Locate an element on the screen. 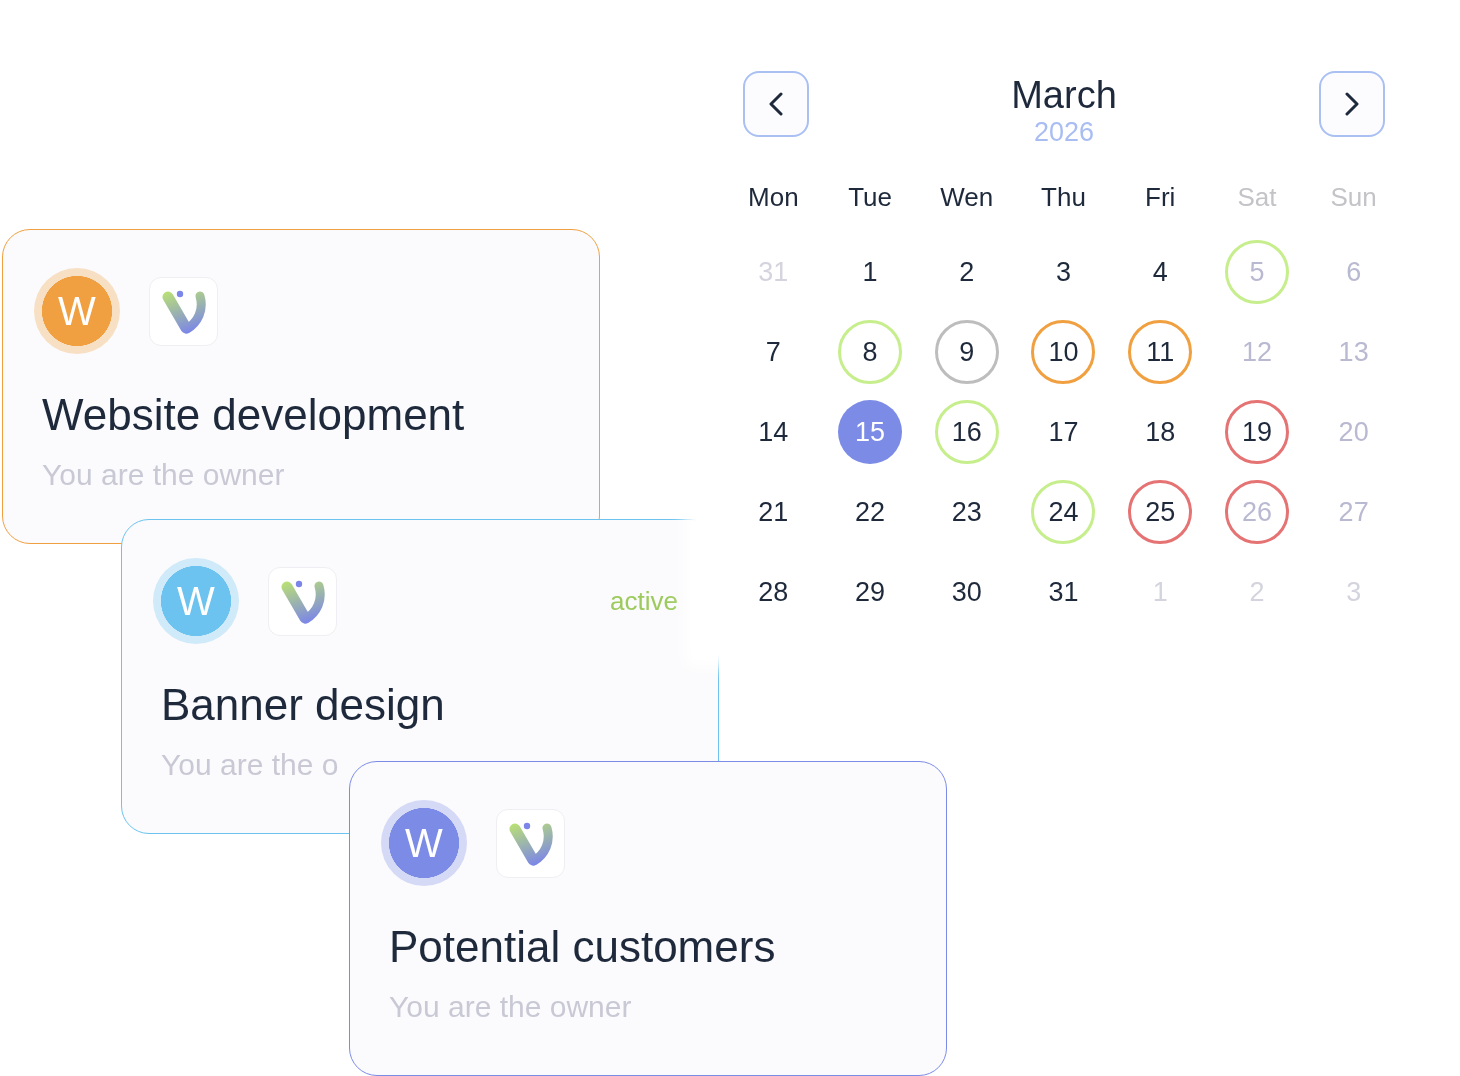 The height and width of the screenshot is (1076, 1460). status-label: active is located at coordinates (644, 601).